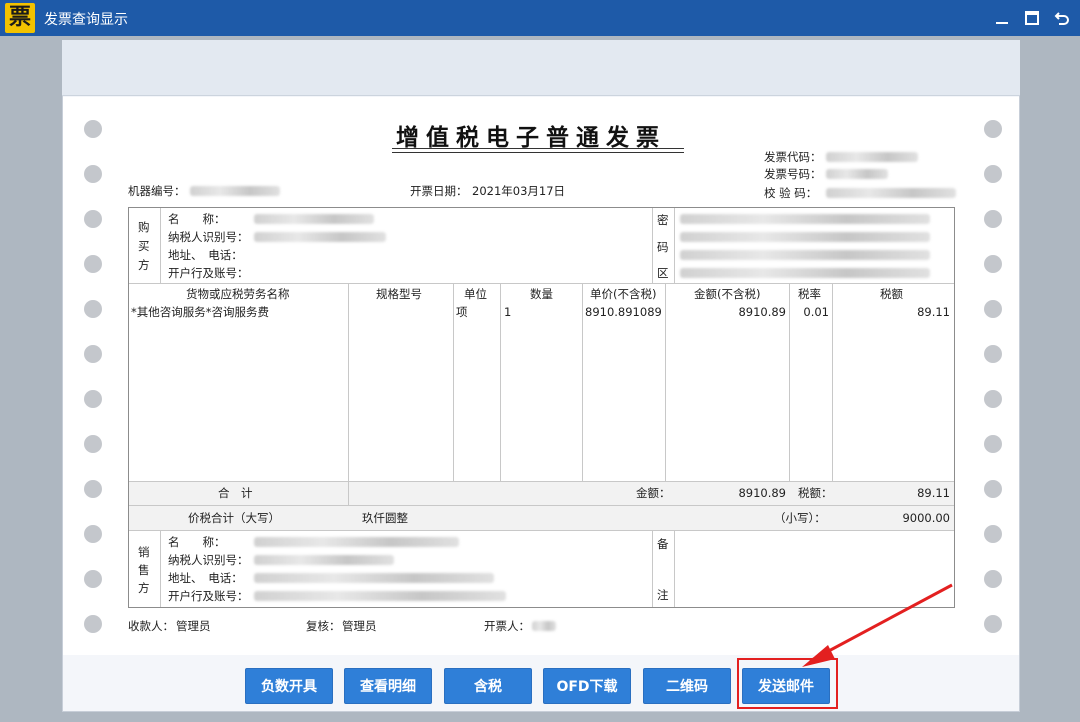  What do you see at coordinates (793, 174) in the screenshot?
I see `invoice-number-label: 发票号码：` at bounding box center [793, 174].